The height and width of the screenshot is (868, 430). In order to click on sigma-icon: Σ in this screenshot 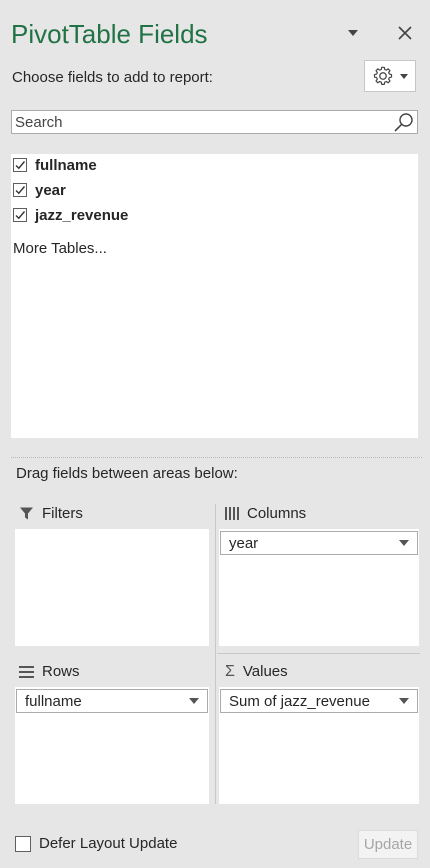, I will do `click(230, 671)`.